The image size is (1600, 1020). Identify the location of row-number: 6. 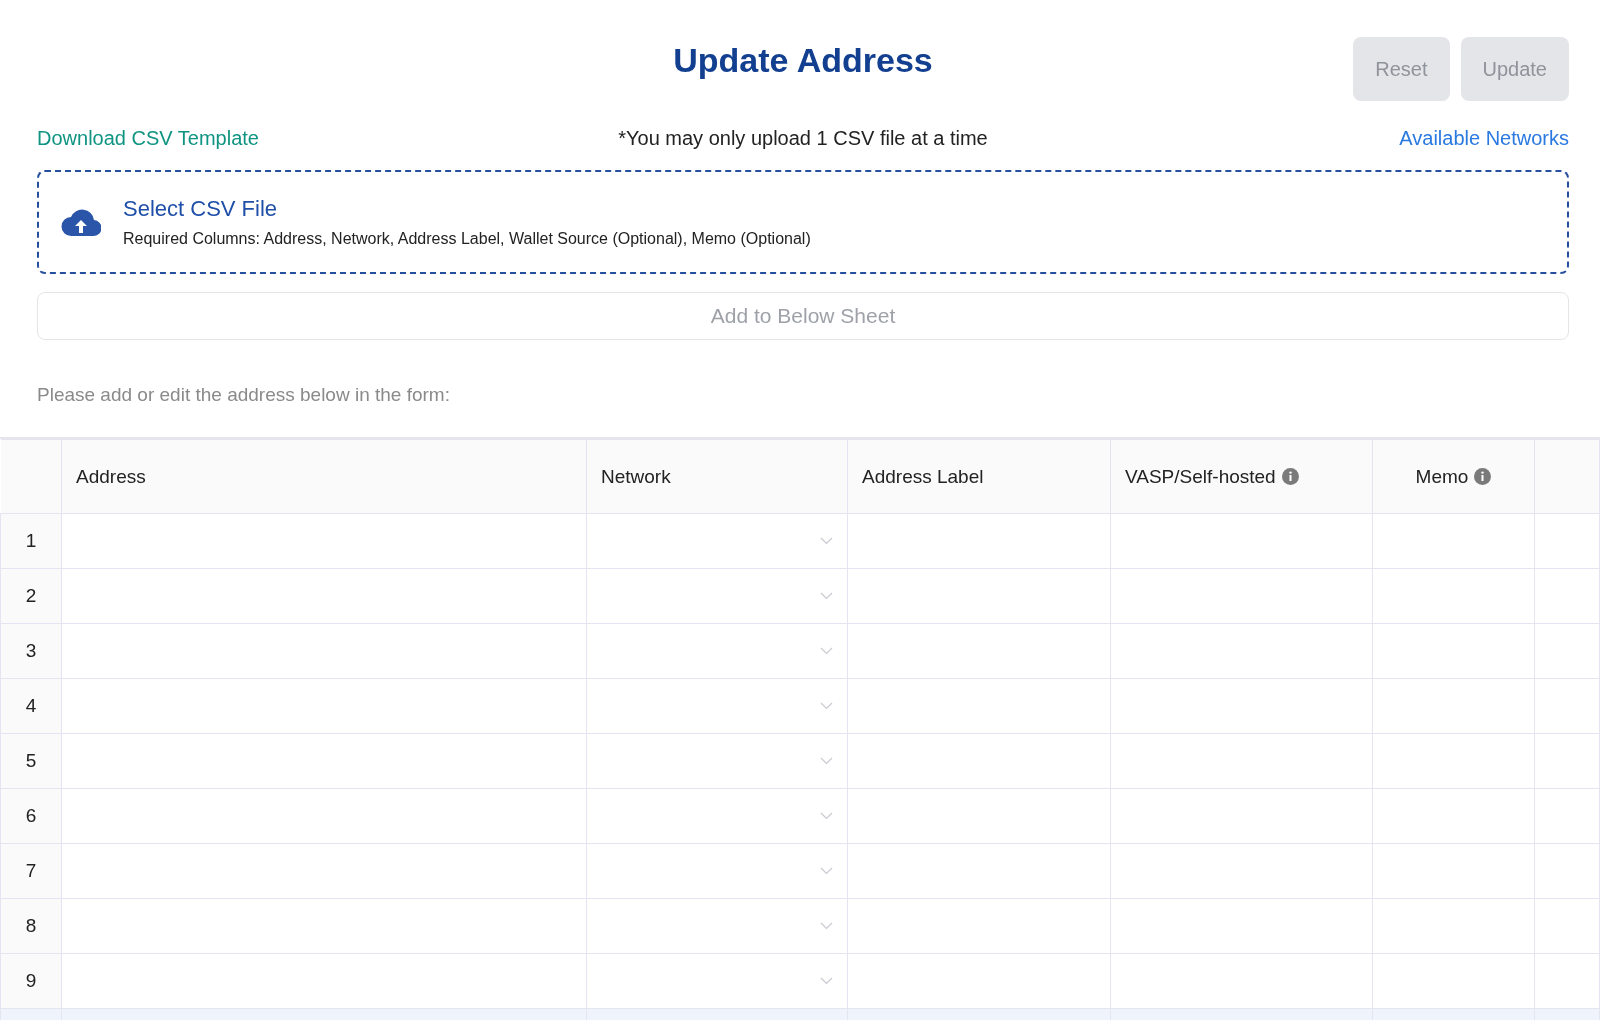
(31, 816).